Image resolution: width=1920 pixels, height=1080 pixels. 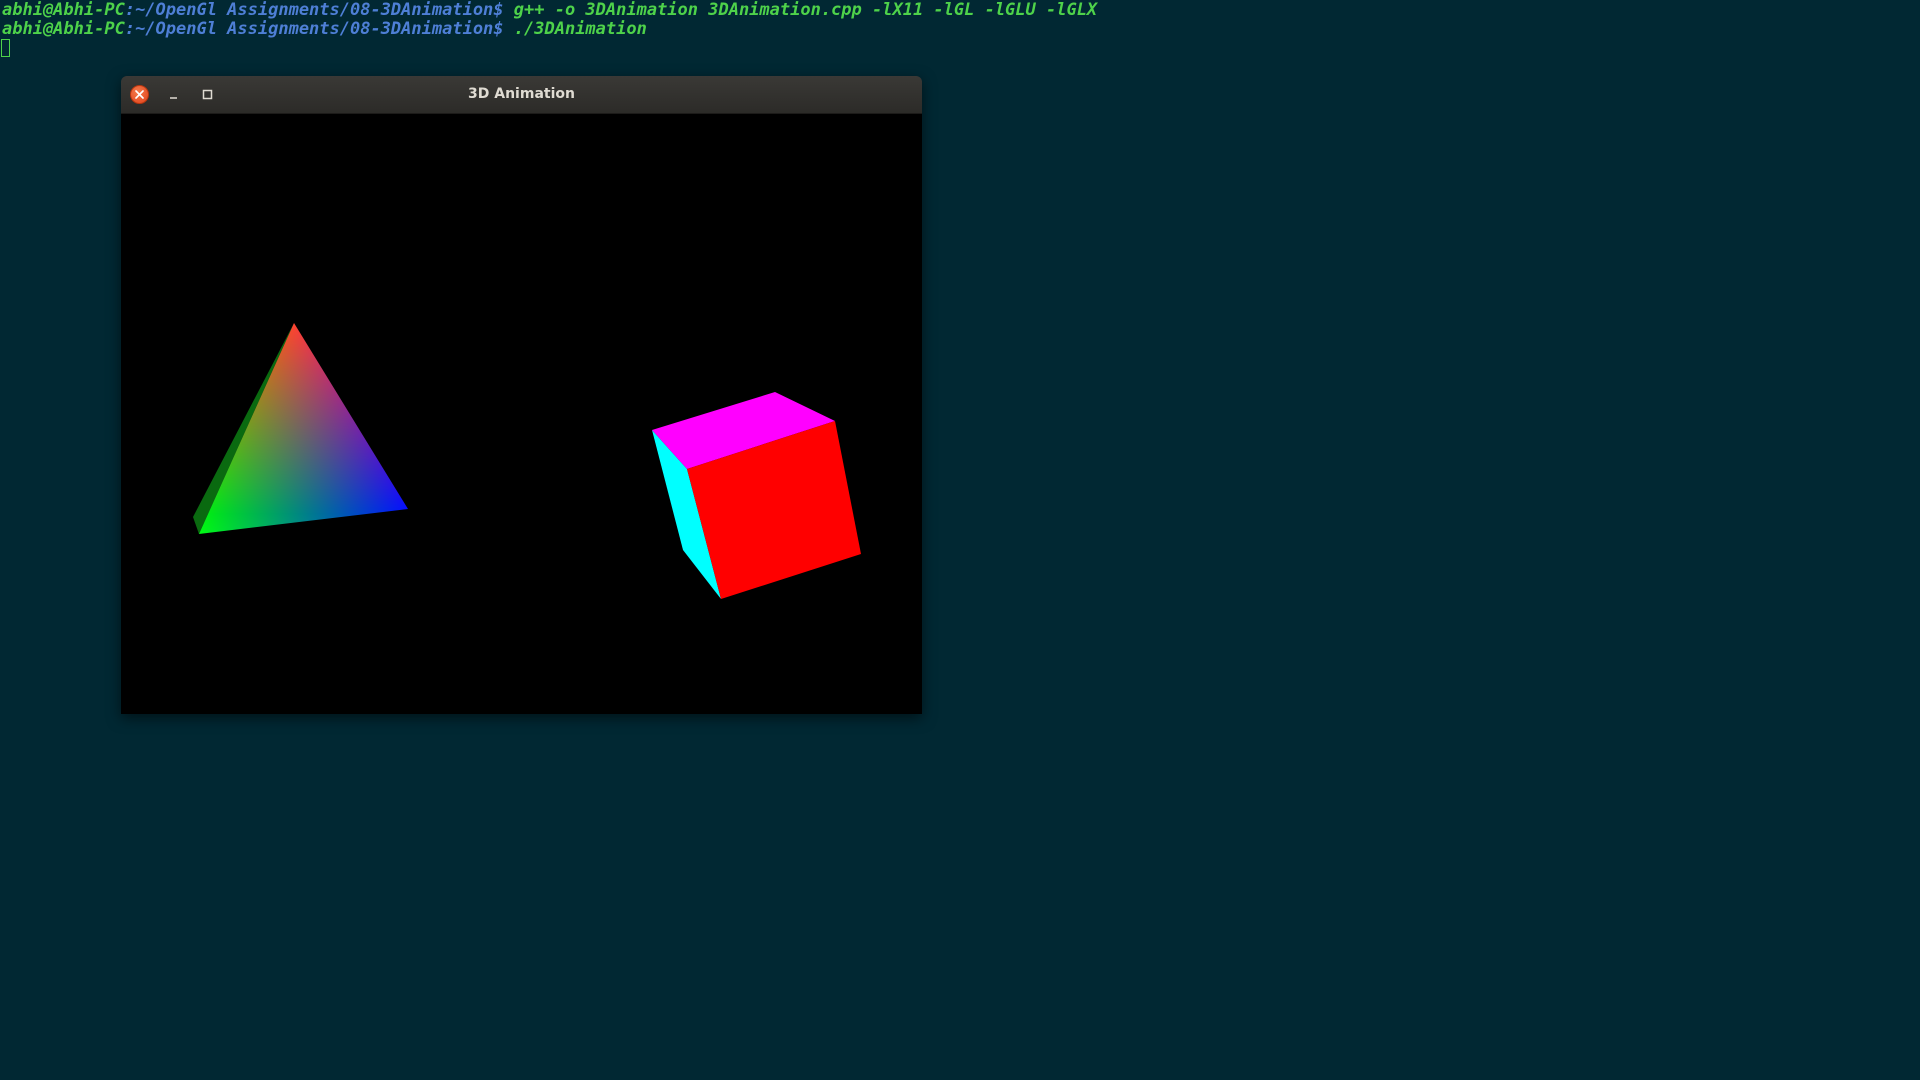 I want to click on minimize-button, so click(x=173, y=94).